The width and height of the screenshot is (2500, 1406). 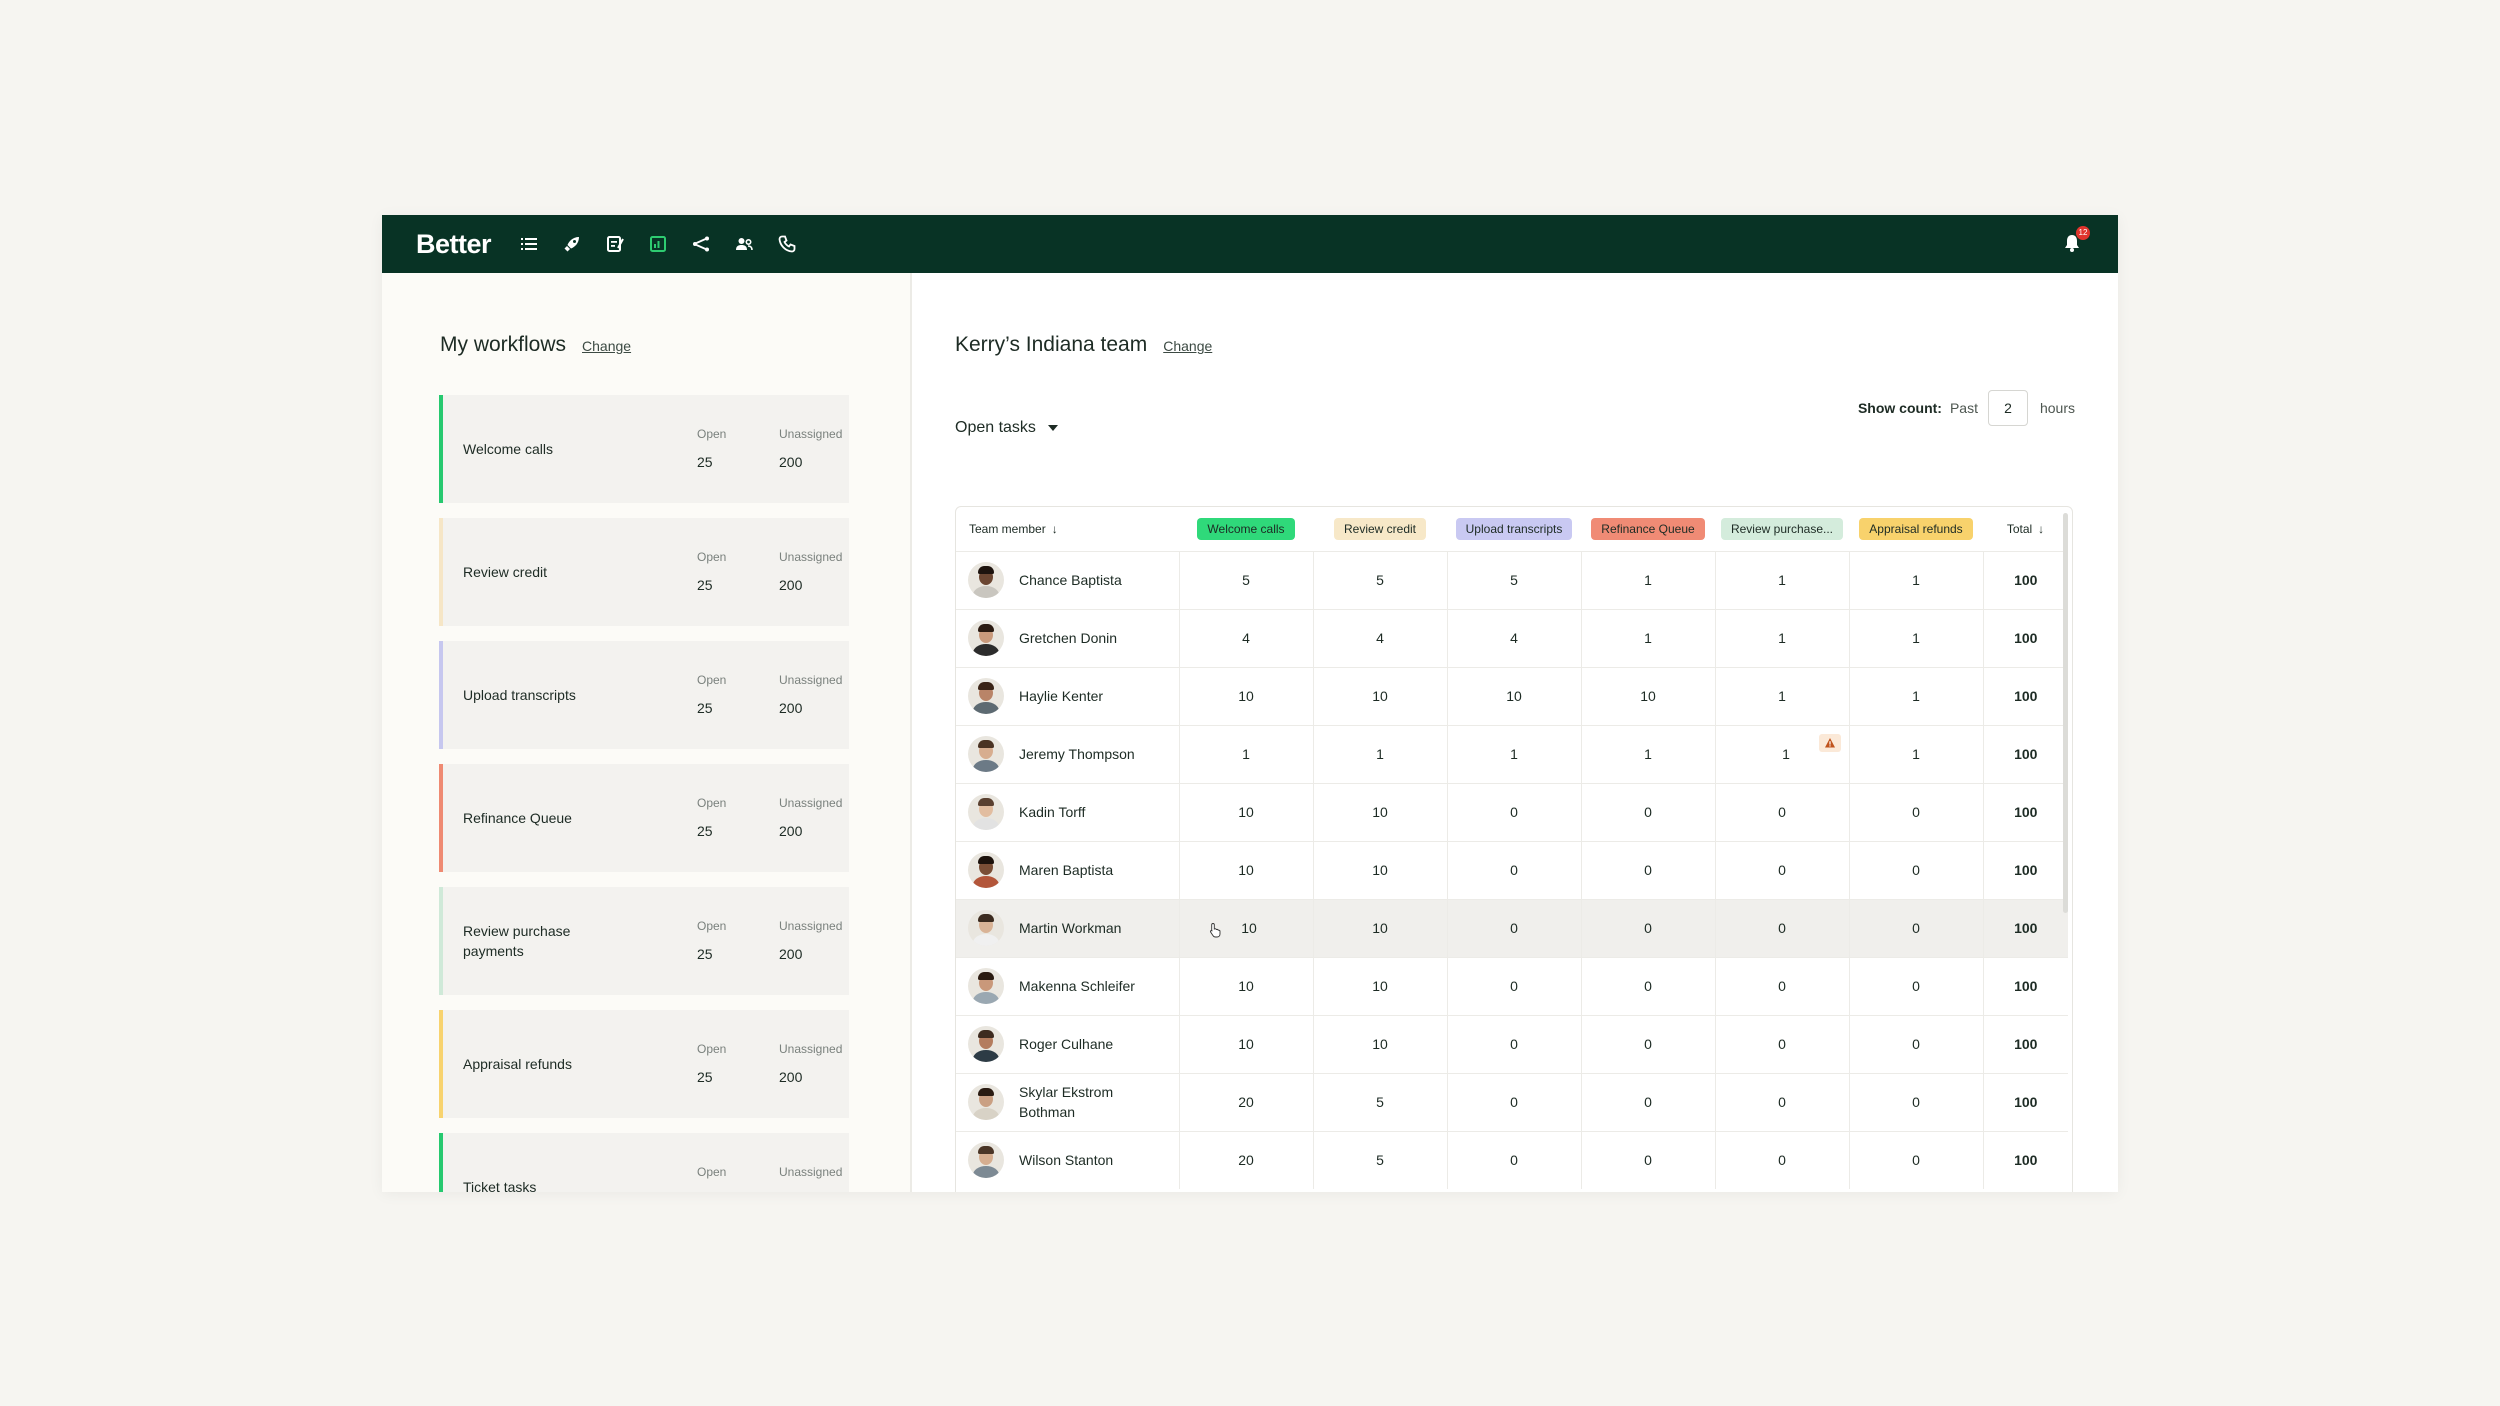 I want to click on team-member-column-header: Team member ↓, so click(x=1067, y=529).